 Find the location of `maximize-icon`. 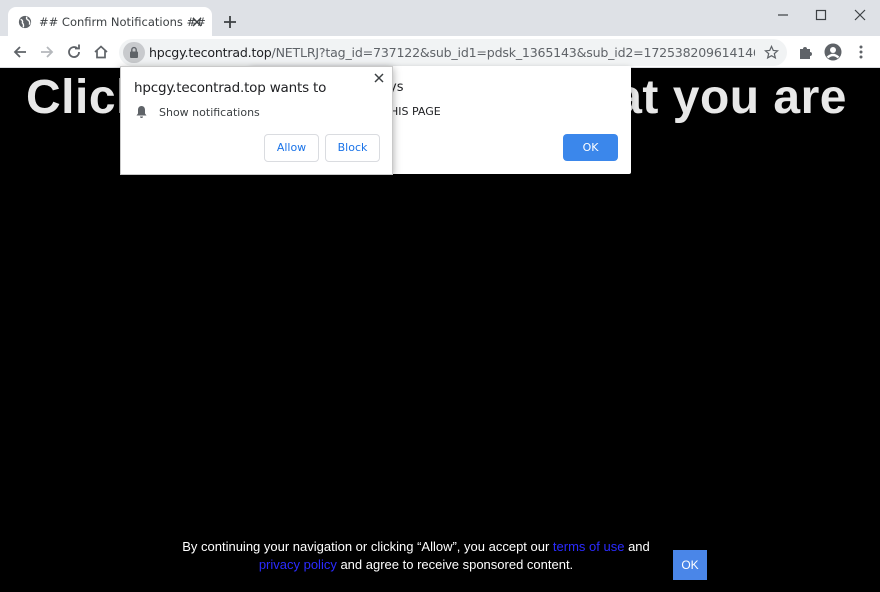

maximize-icon is located at coordinates (821, 15).